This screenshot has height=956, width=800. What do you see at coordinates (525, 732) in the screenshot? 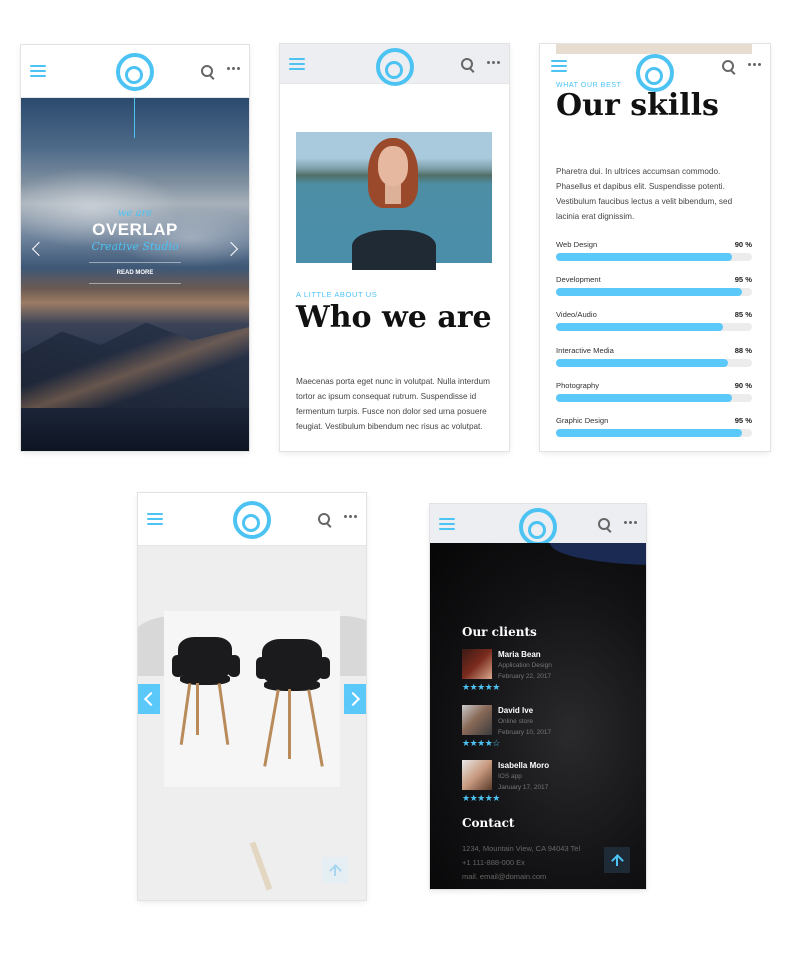
I see `client-date: February 10, 2017` at bounding box center [525, 732].